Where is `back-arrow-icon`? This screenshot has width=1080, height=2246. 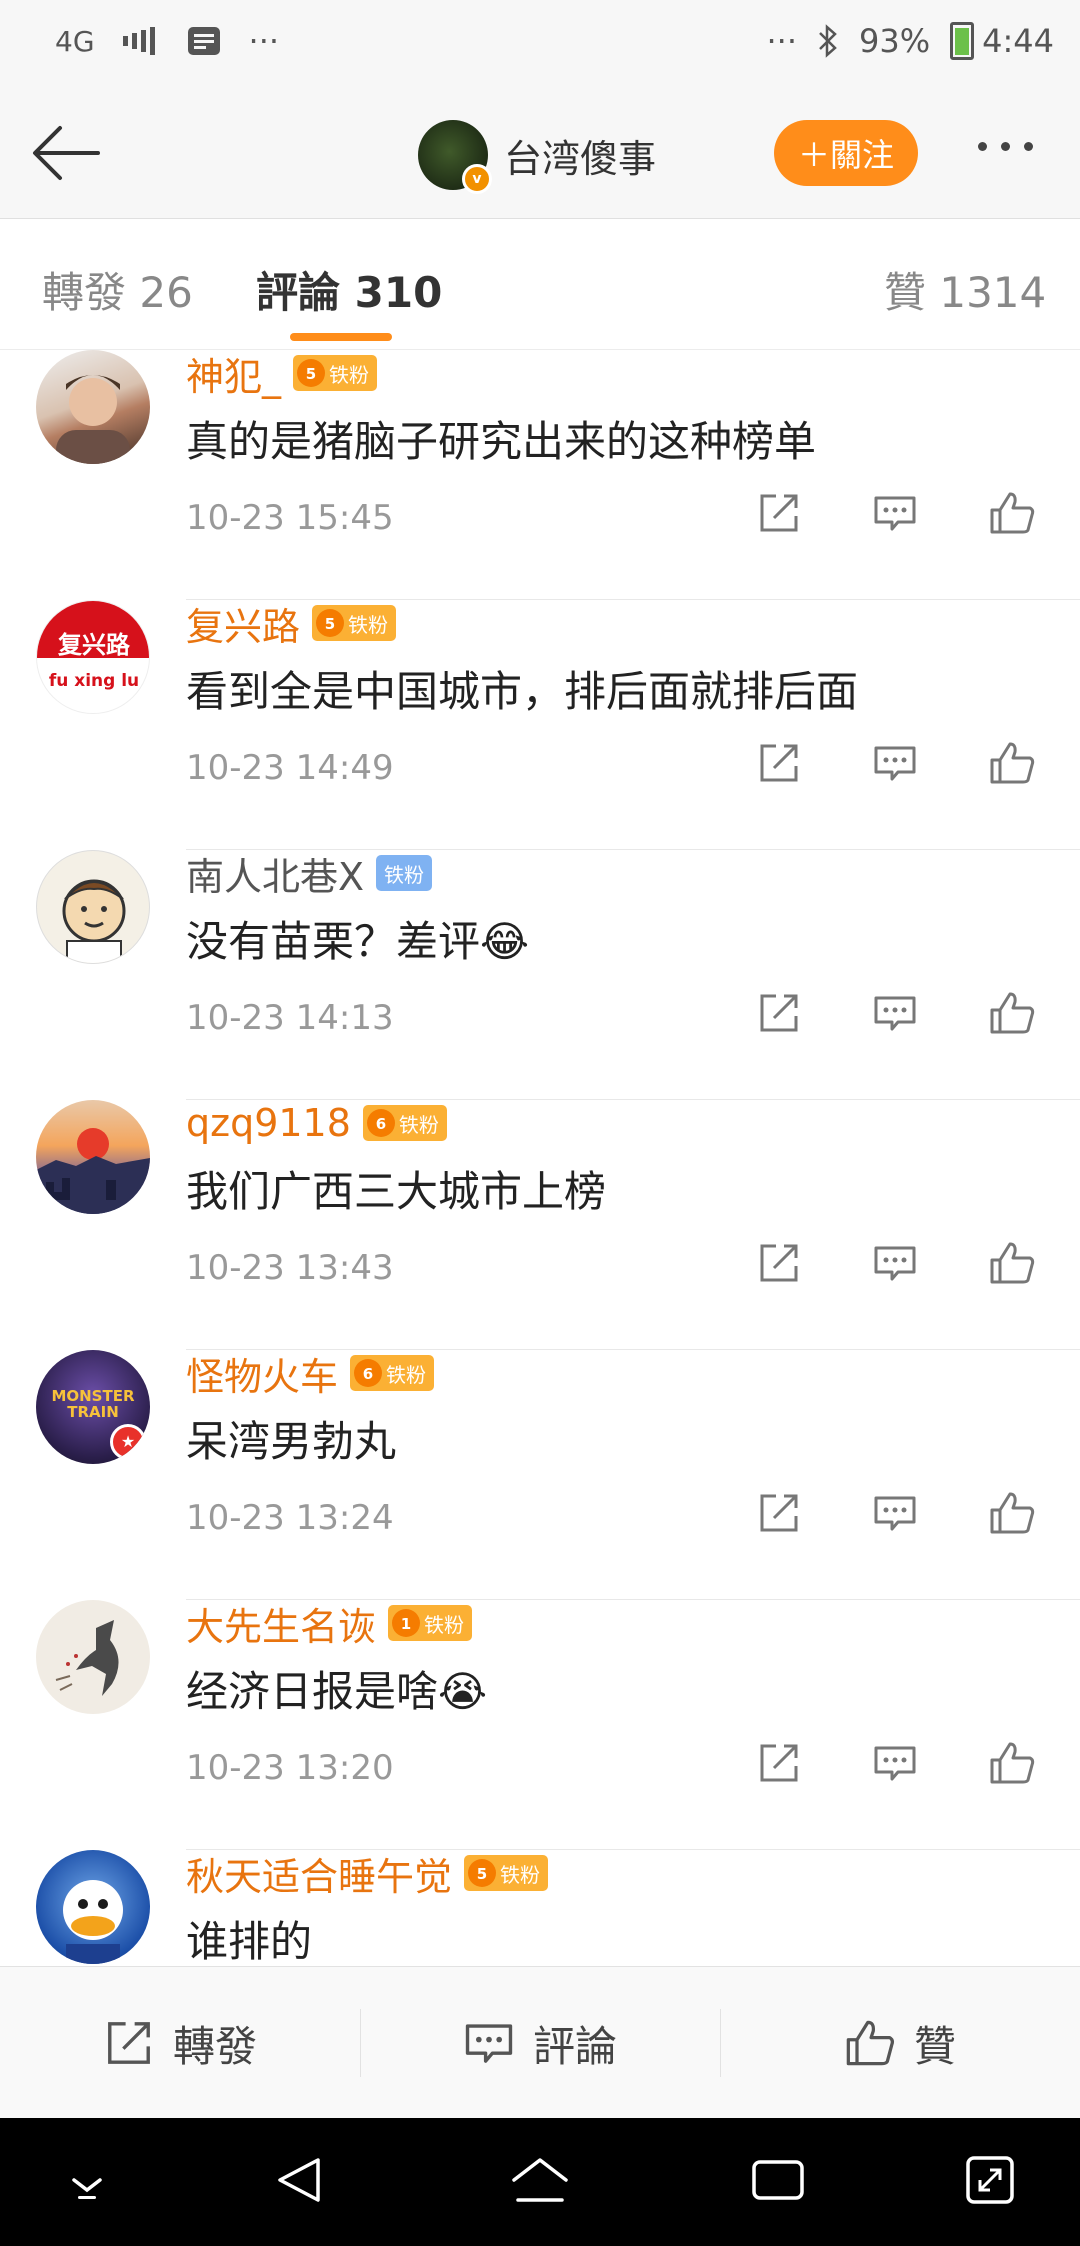
back-arrow-icon is located at coordinates (66, 153).